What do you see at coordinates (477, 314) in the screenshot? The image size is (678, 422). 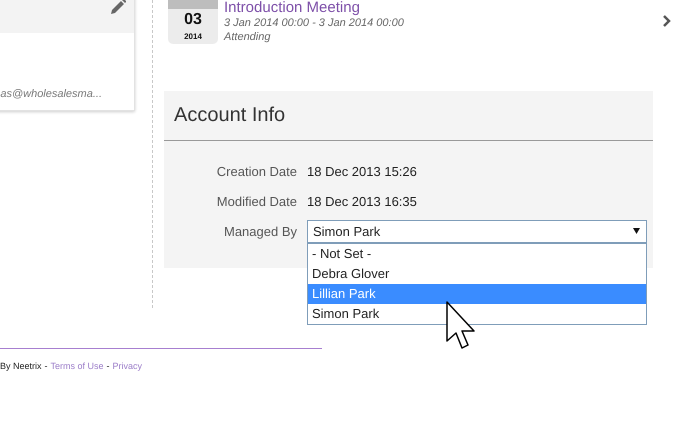 I see `dropdown-option: Simon Park` at bounding box center [477, 314].